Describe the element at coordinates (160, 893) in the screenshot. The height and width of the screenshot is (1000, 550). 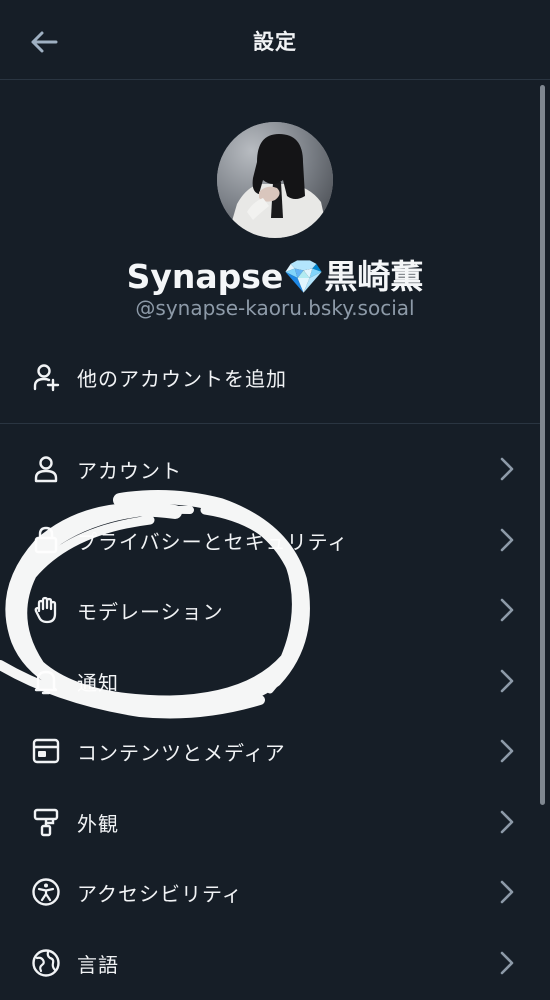
I see `menu-item-label: アクセシビリティ` at that location.